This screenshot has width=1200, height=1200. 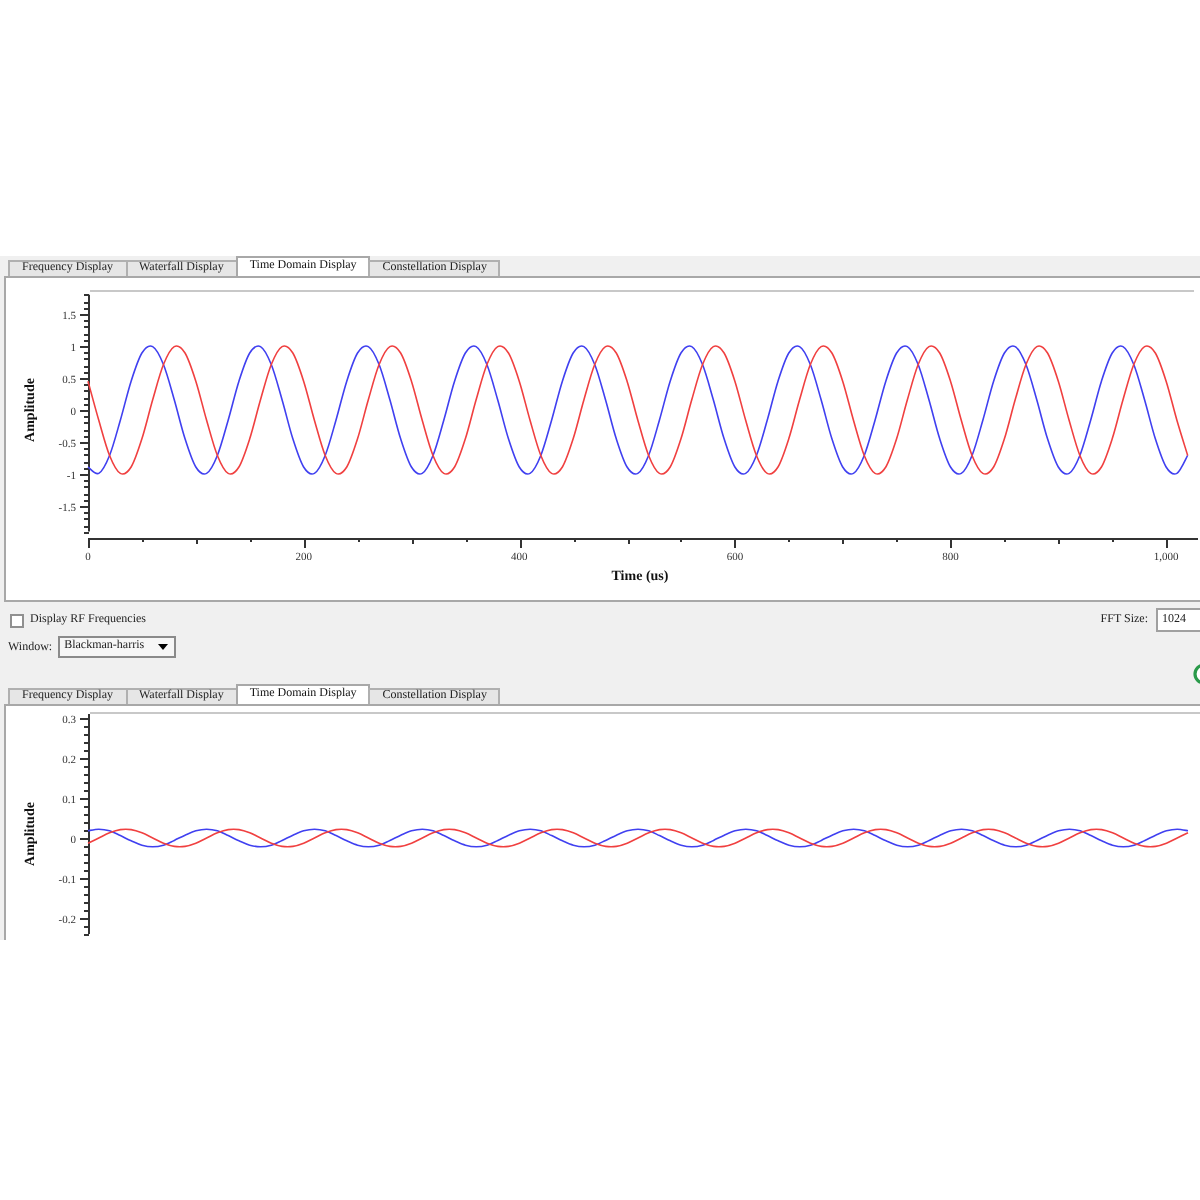 I want to click on caret-icon, so click(x=163, y=647).